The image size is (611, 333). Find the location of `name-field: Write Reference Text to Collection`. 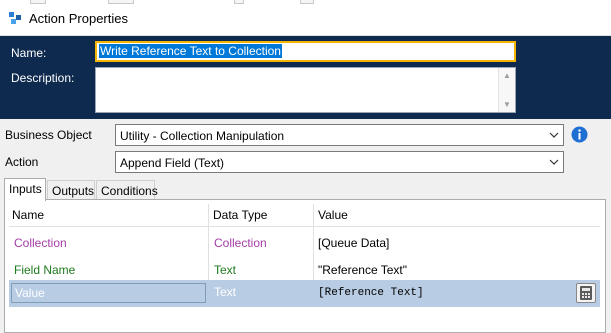

name-field: Write Reference Text to Collection is located at coordinates (305, 51).